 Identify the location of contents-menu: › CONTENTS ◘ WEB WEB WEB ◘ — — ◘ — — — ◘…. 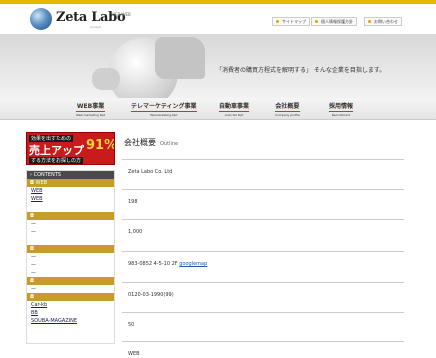
(70, 257).